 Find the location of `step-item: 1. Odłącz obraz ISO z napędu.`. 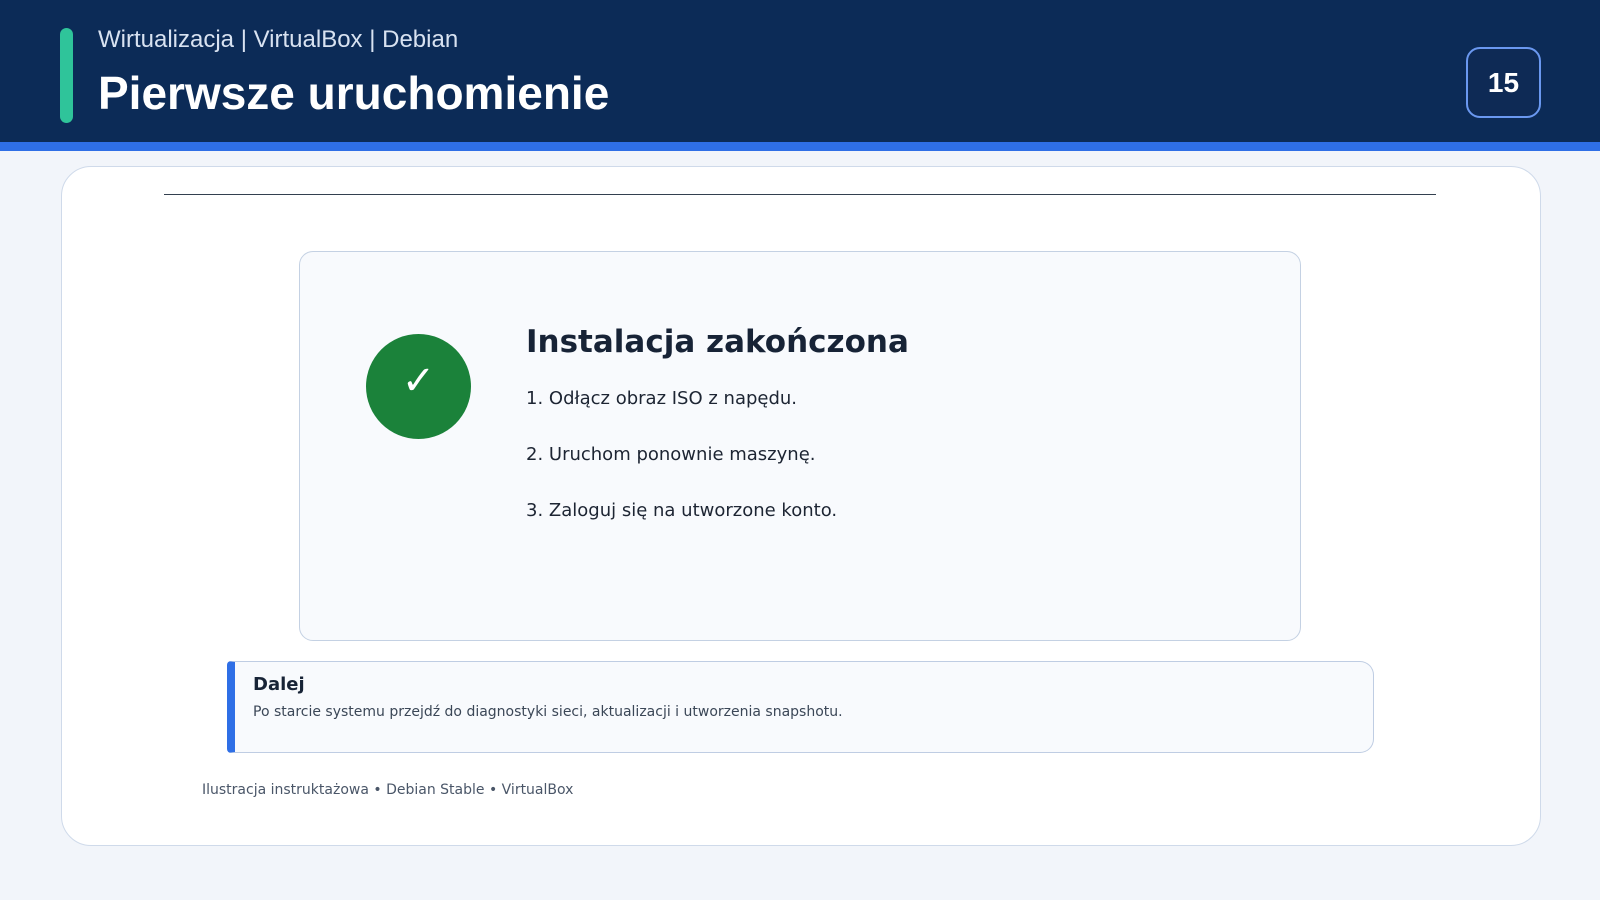

step-item: 1. Odłącz obraz ISO z napędu. is located at coordinates (662, 398).